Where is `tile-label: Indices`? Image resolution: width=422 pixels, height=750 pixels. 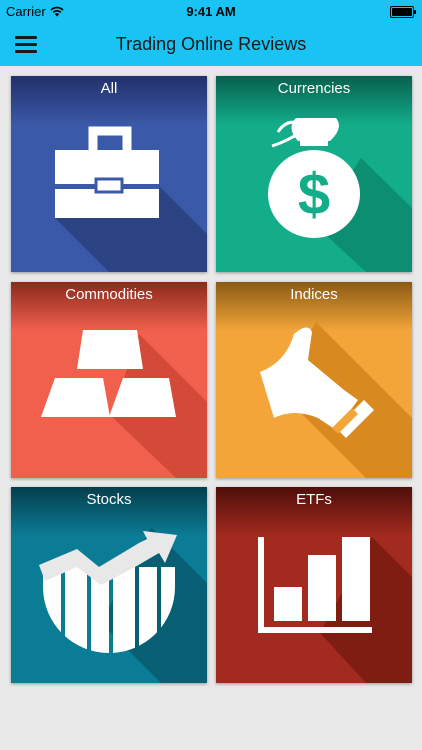 tile-label: Indices is located at coordinates (314, 294).